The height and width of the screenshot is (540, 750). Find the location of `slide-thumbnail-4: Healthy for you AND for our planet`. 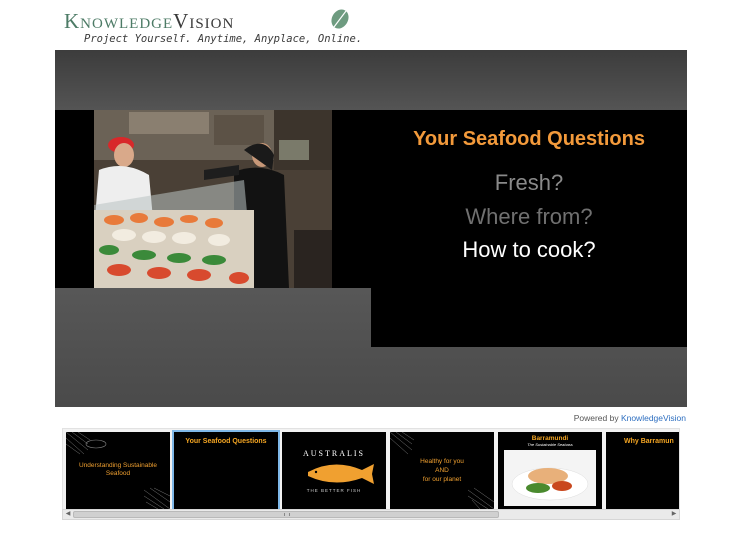

slide-thumbnail-4: Healthy for you AND for our planet is located at coordinates (442, 470).